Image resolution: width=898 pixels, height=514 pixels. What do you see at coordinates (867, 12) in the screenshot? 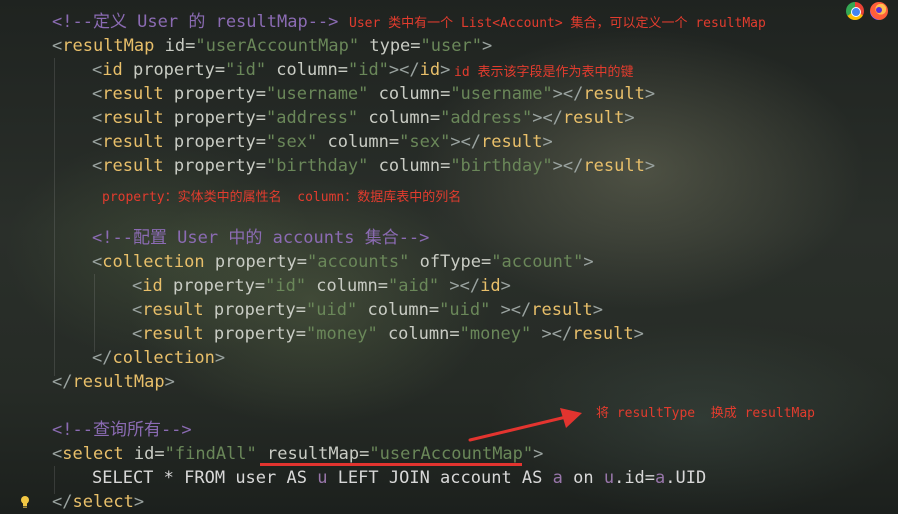
I see `browser-icon-bar` at bounding box center [867, 12].